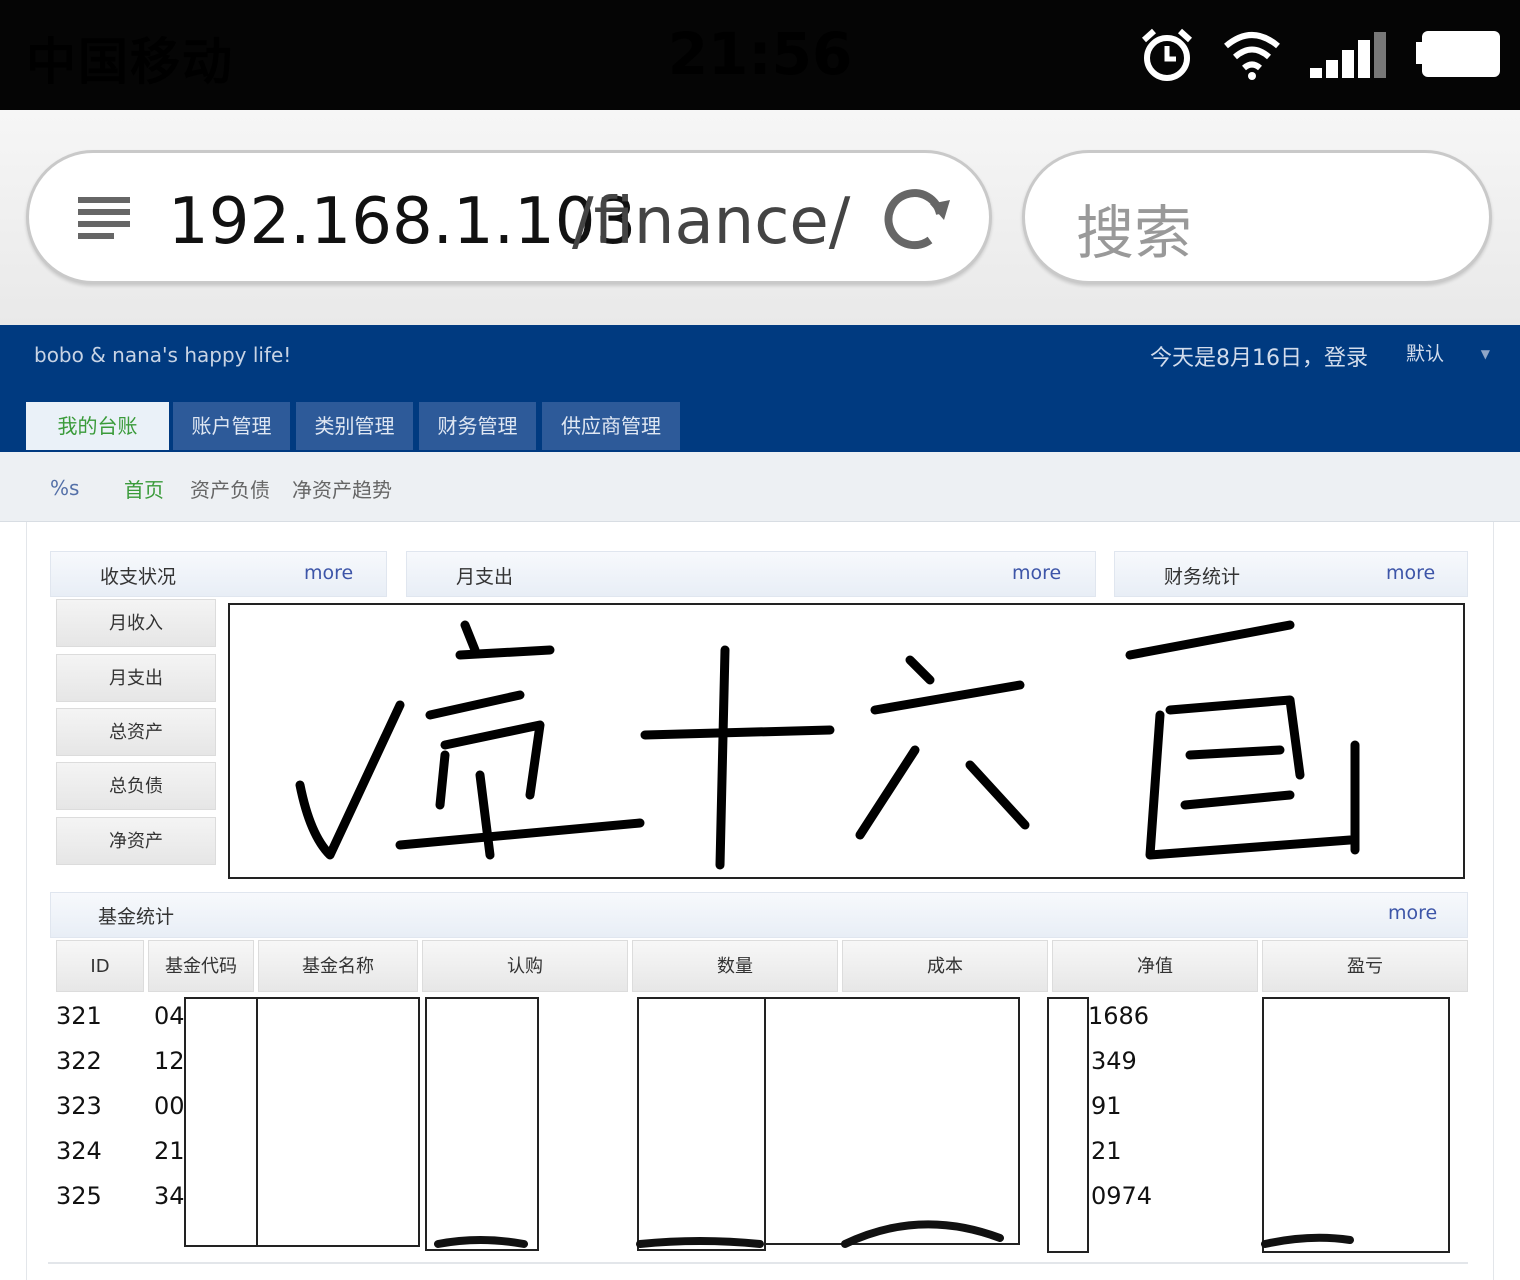 This screenshot has height=1280, width=1520. I want to click on col-header-quantity: 数量, so click(735, 966).